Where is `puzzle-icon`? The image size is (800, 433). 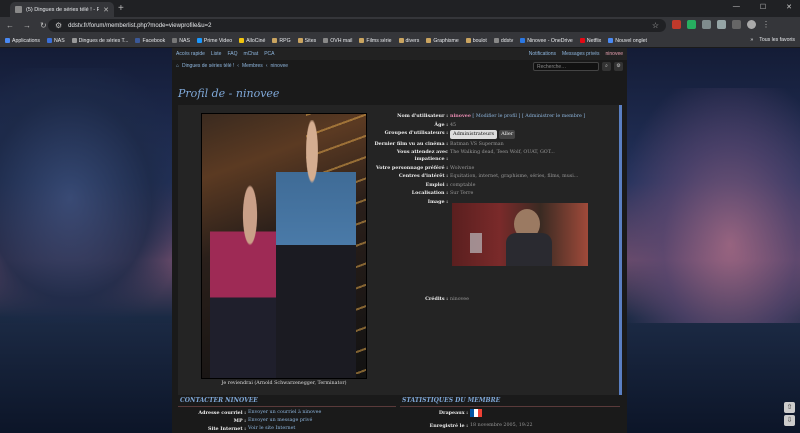
puzzle-icon is located at coordinates (721, 24).